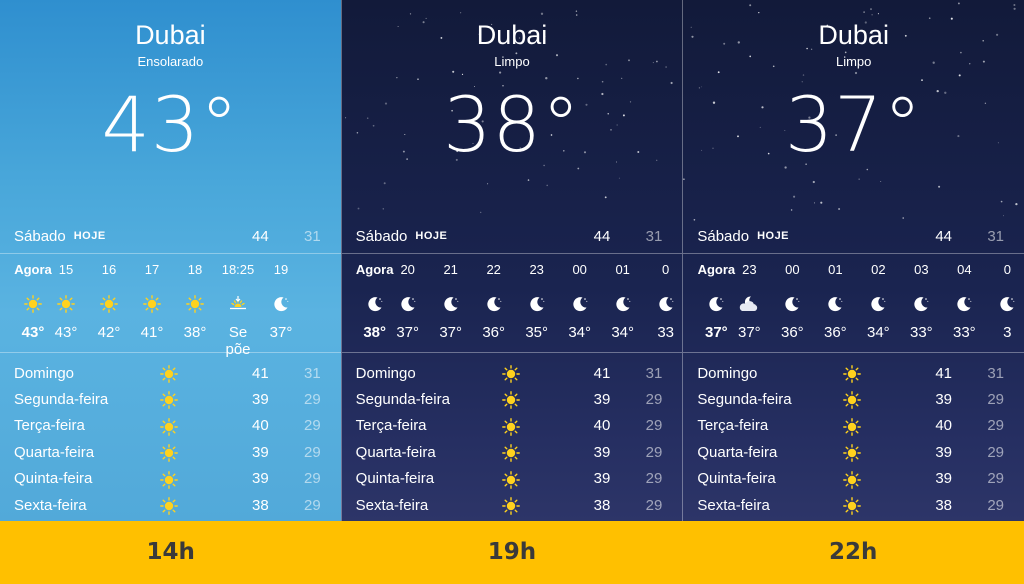 The height and width of the screenshot is (584, 1024). I want to click on hour-temp: 33°, so click(964, 332).